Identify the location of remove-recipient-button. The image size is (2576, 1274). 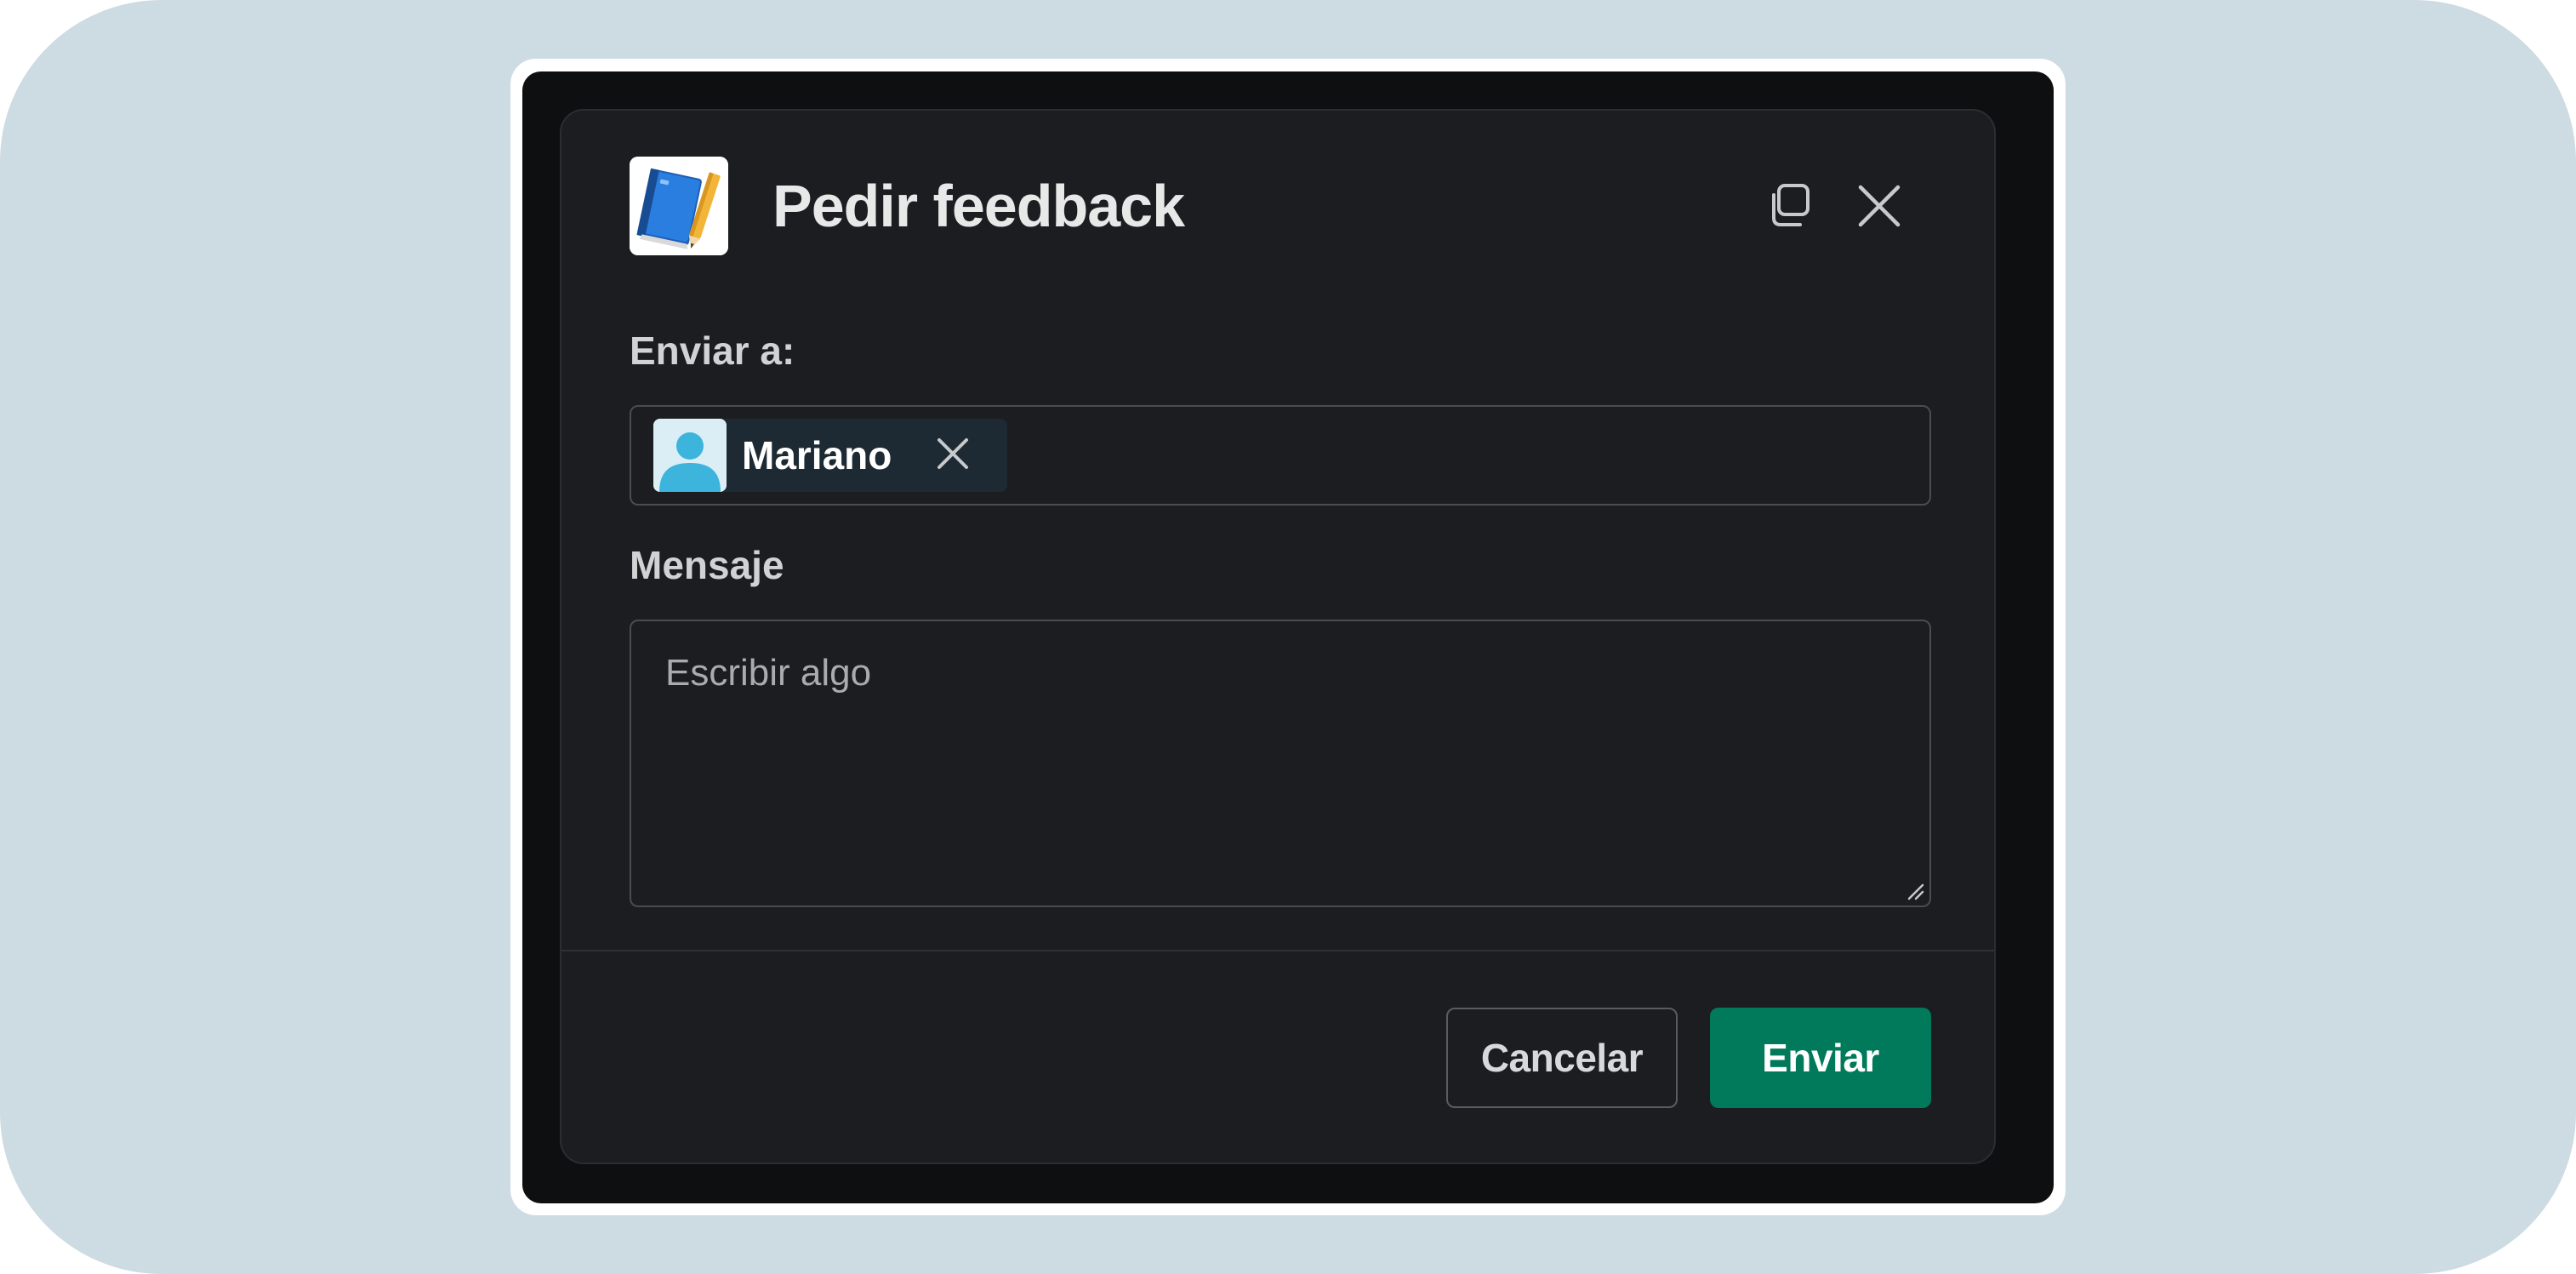
(953, 455).